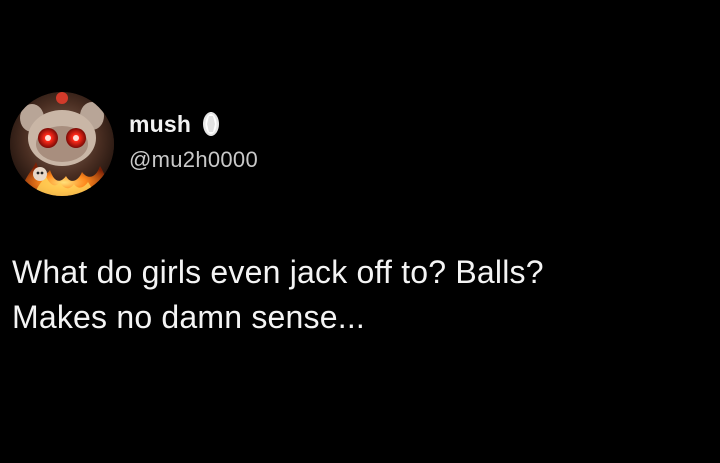 The image size is (720, 463). I want to click on avatar-illustration-icon, so click(62, 144).